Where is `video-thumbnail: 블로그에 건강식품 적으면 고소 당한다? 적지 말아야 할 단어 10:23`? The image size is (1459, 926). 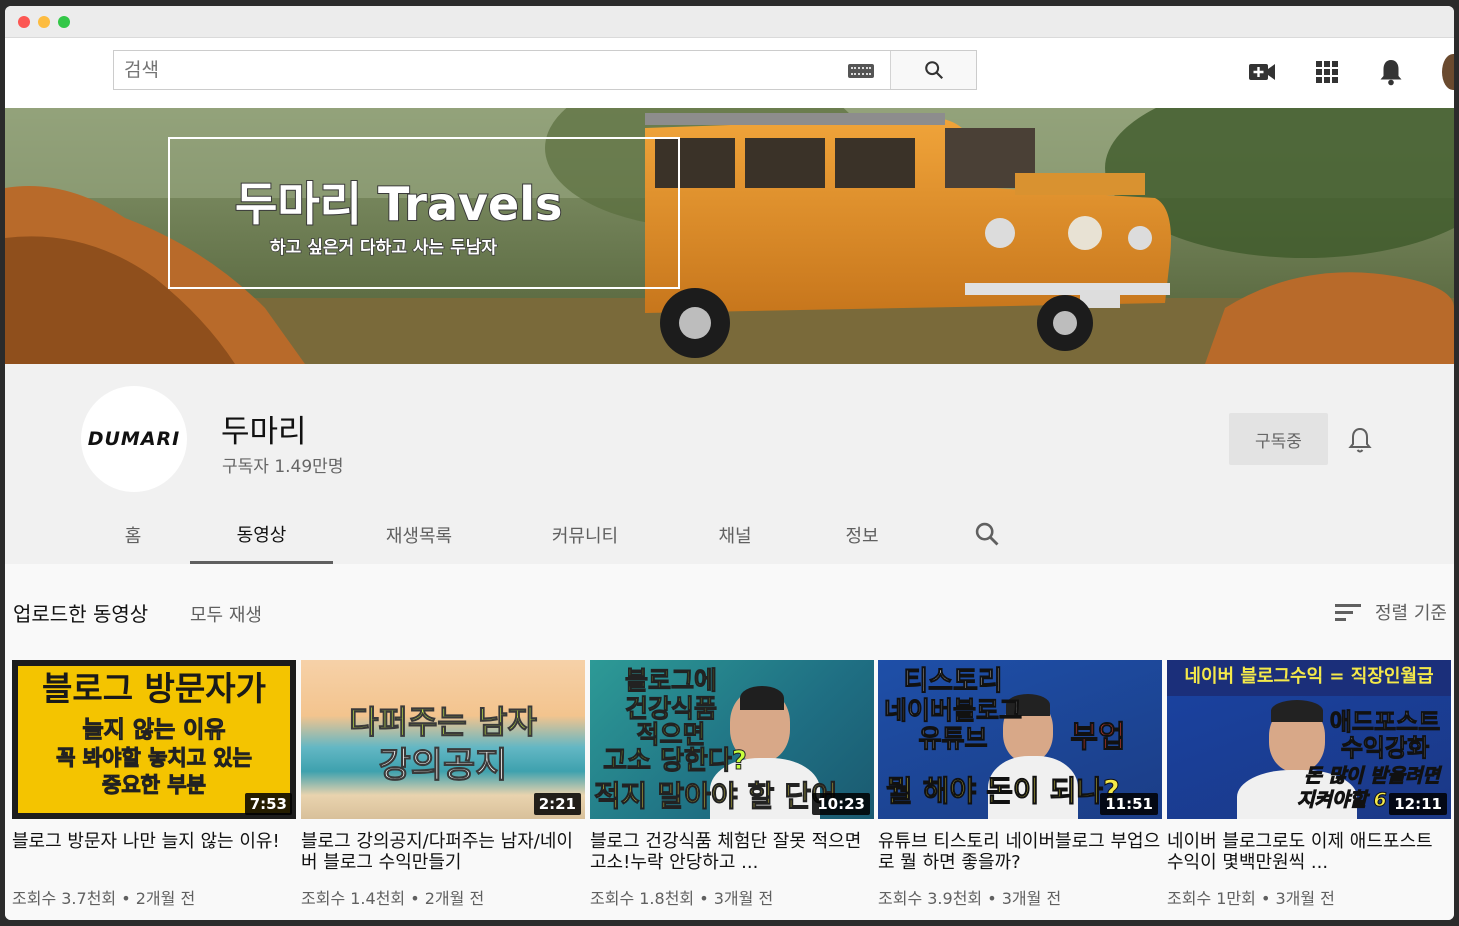
video-thumbnail: 블로그에 건강식품 적으면 고소 당한다? 적지 말아야 할 단어 10:23 is located at coordinates (732, 739).